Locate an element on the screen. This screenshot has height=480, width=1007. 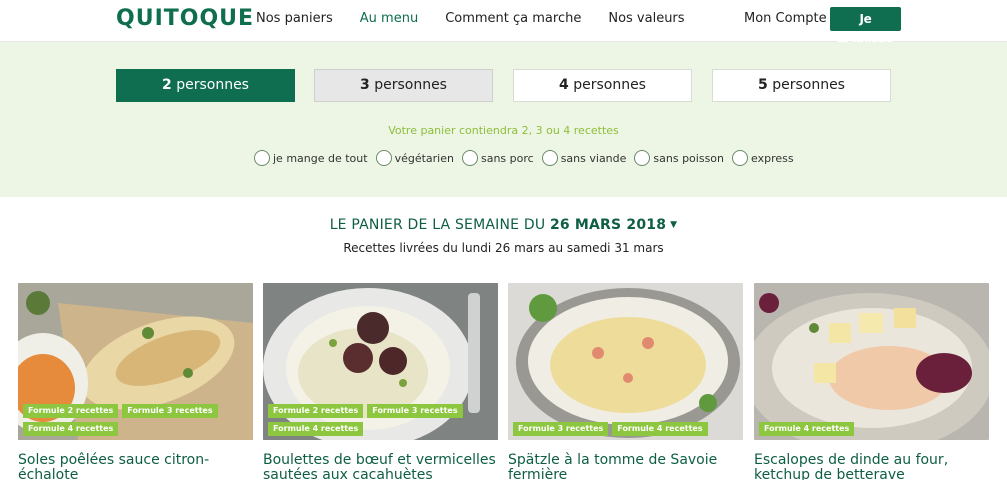
logo: QUITOQUE is located at coordinates (185, 18).